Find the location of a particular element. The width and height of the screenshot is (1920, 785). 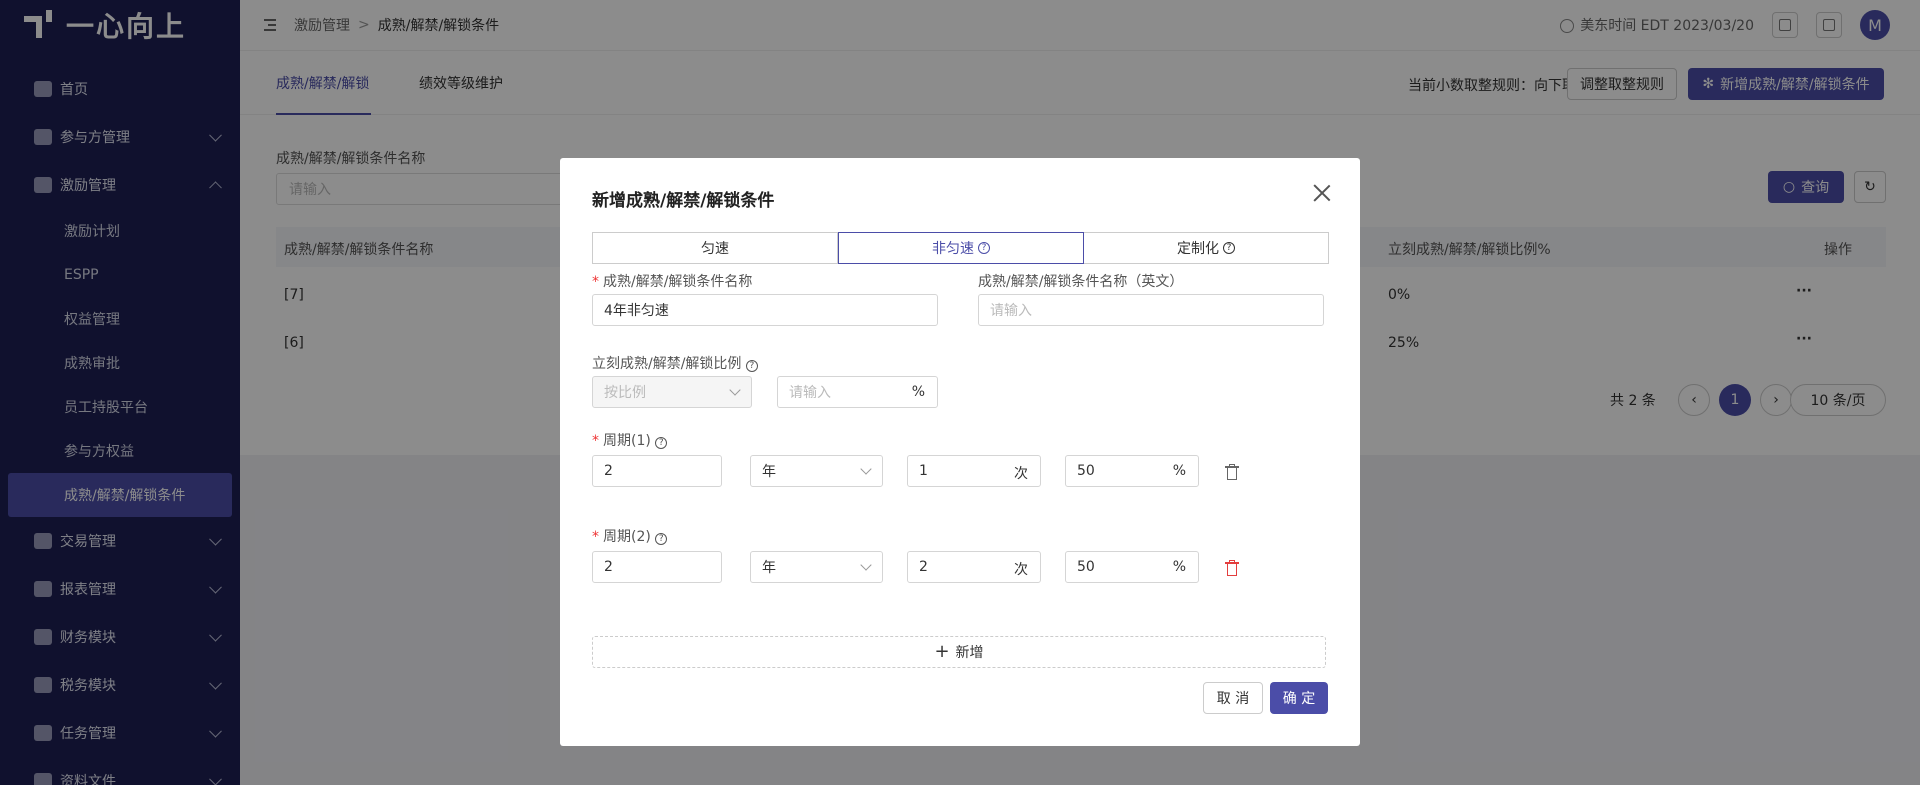

period-label-text: 周期(2) is located at coordinates (627, 537).